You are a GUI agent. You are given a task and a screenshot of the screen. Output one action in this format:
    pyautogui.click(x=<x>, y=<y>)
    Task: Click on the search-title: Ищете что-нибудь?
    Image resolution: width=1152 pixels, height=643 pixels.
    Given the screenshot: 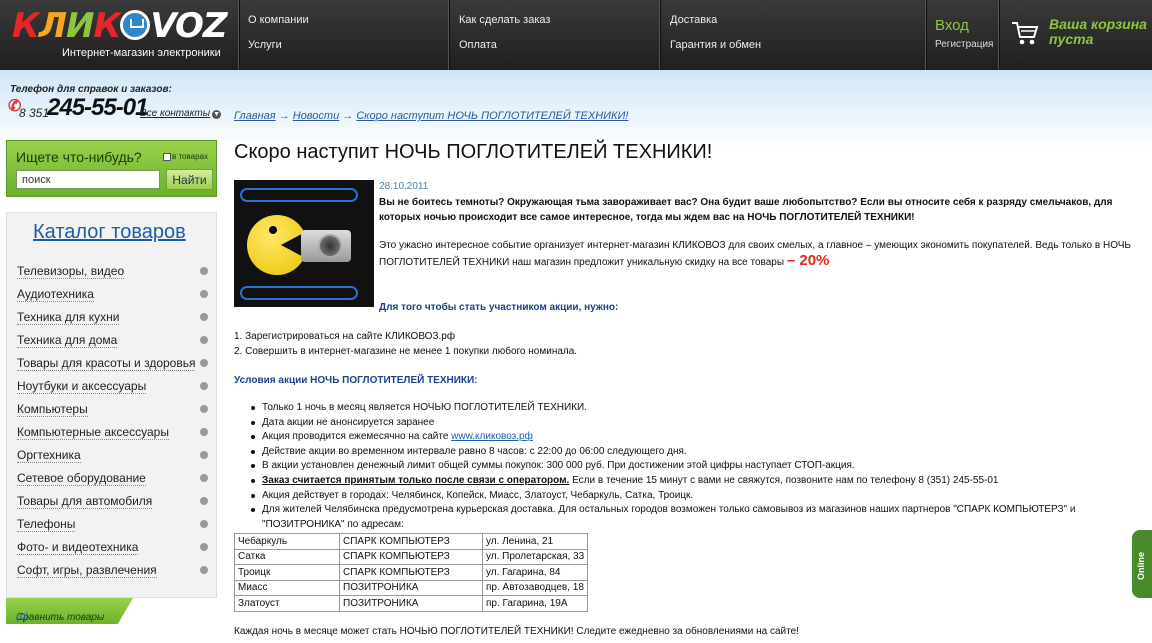 What is the action you would take?
    pyautogui.click(x=79, y=157)
    